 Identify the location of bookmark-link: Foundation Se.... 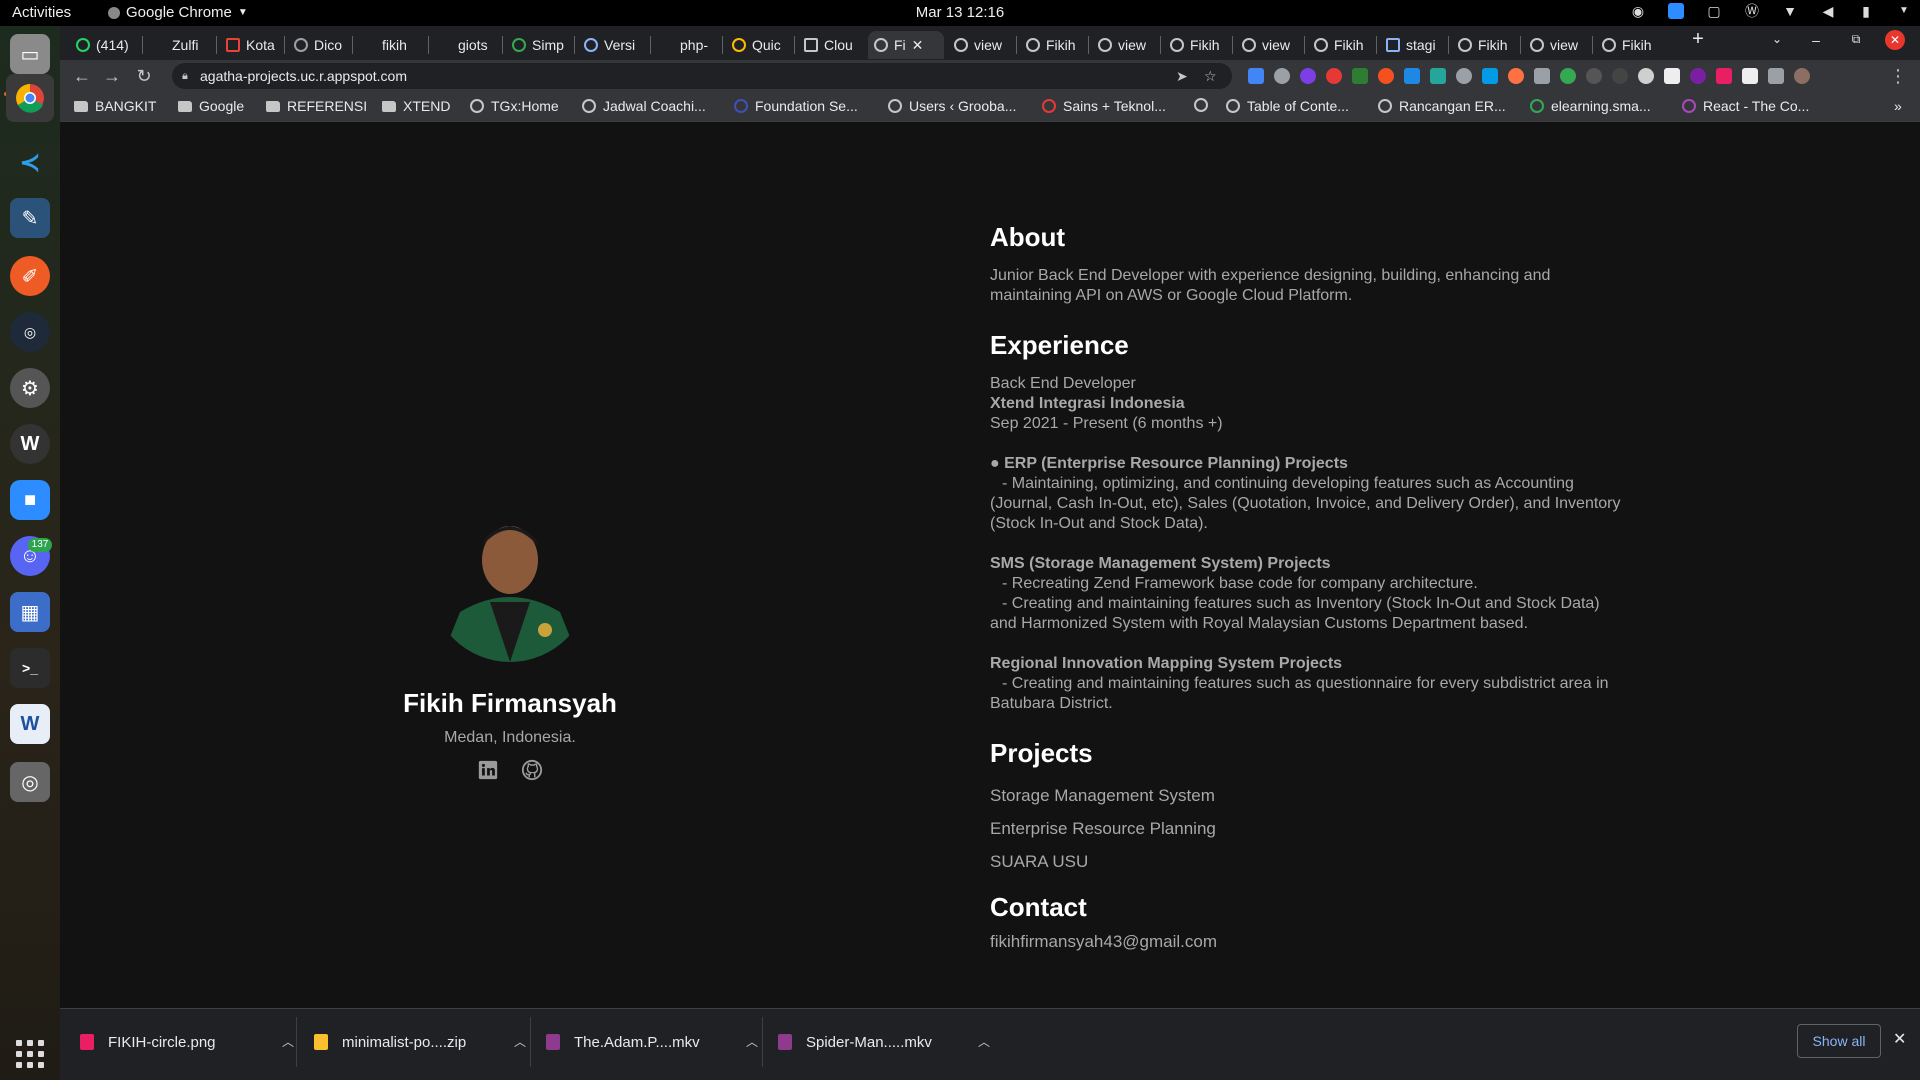
(796, 106).